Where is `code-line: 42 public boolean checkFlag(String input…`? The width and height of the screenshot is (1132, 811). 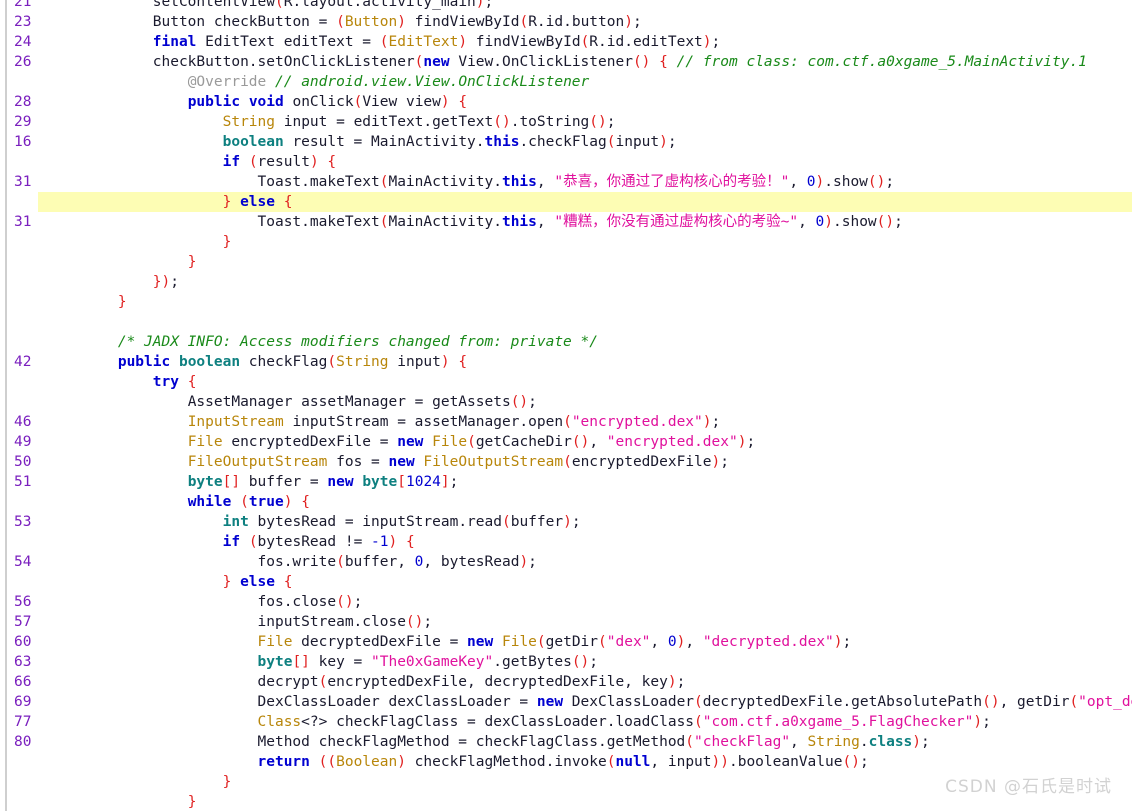 code-line: 42 public boolean checkFlag(String input… is located at coordinates (566, 362).